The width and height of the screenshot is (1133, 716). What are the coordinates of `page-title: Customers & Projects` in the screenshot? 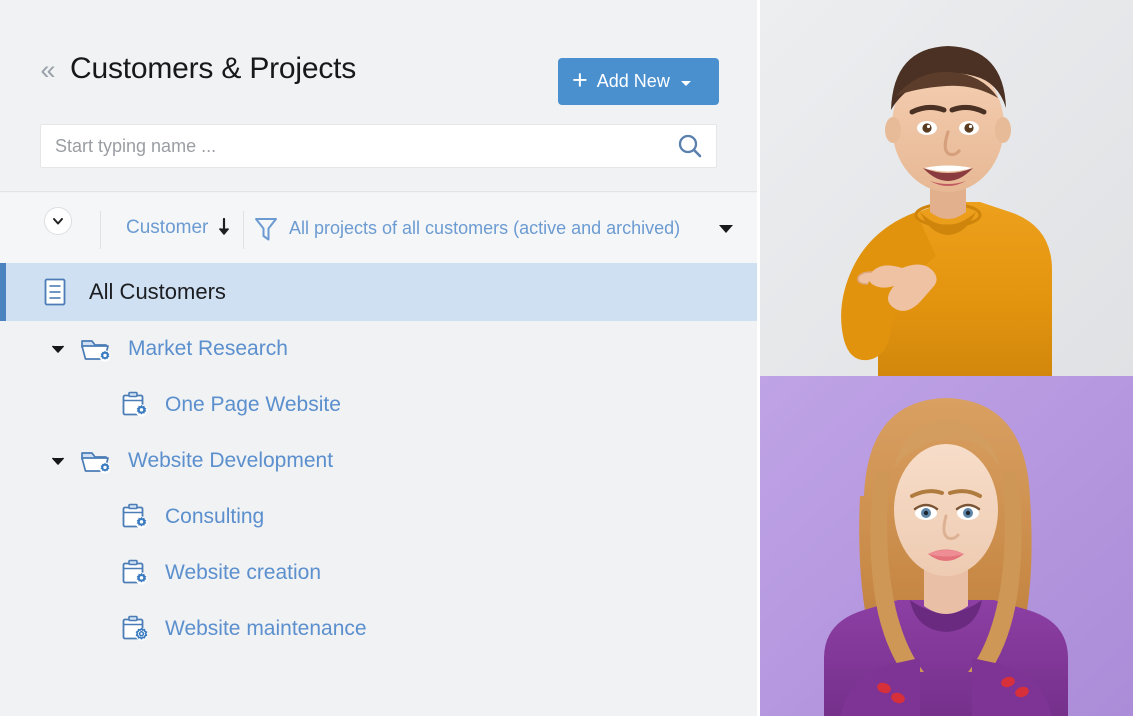 It's located at (213, 68).